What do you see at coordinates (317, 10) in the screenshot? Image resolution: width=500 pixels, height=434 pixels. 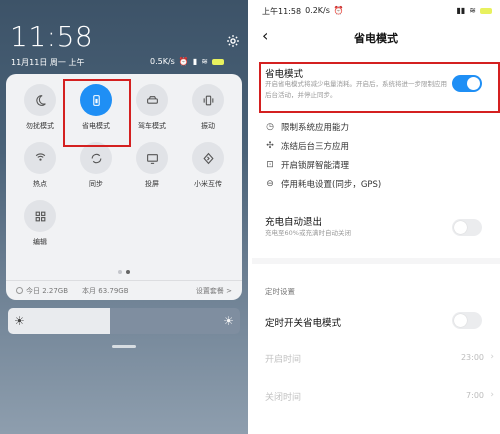 I see `status-speed: 0.2K/s` at bounding box center [317, 10].